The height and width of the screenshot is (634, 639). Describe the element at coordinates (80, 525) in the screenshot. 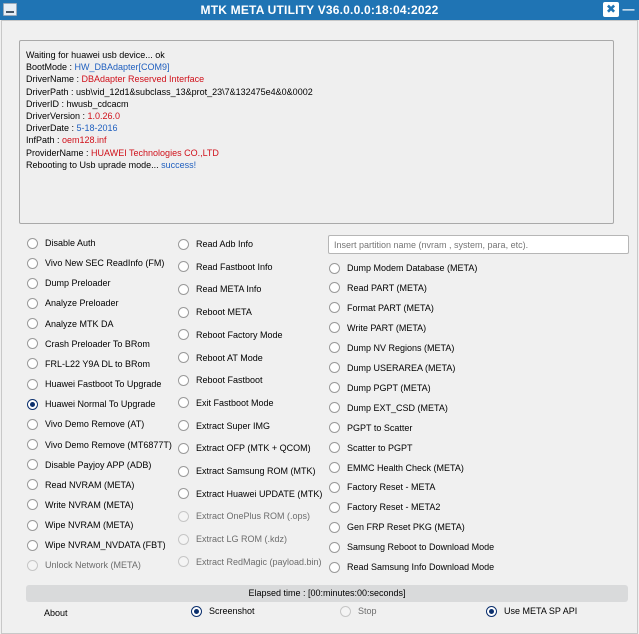

I see `option-wipe-nvram-meta: Wipe NVRAM (META)` at that location.